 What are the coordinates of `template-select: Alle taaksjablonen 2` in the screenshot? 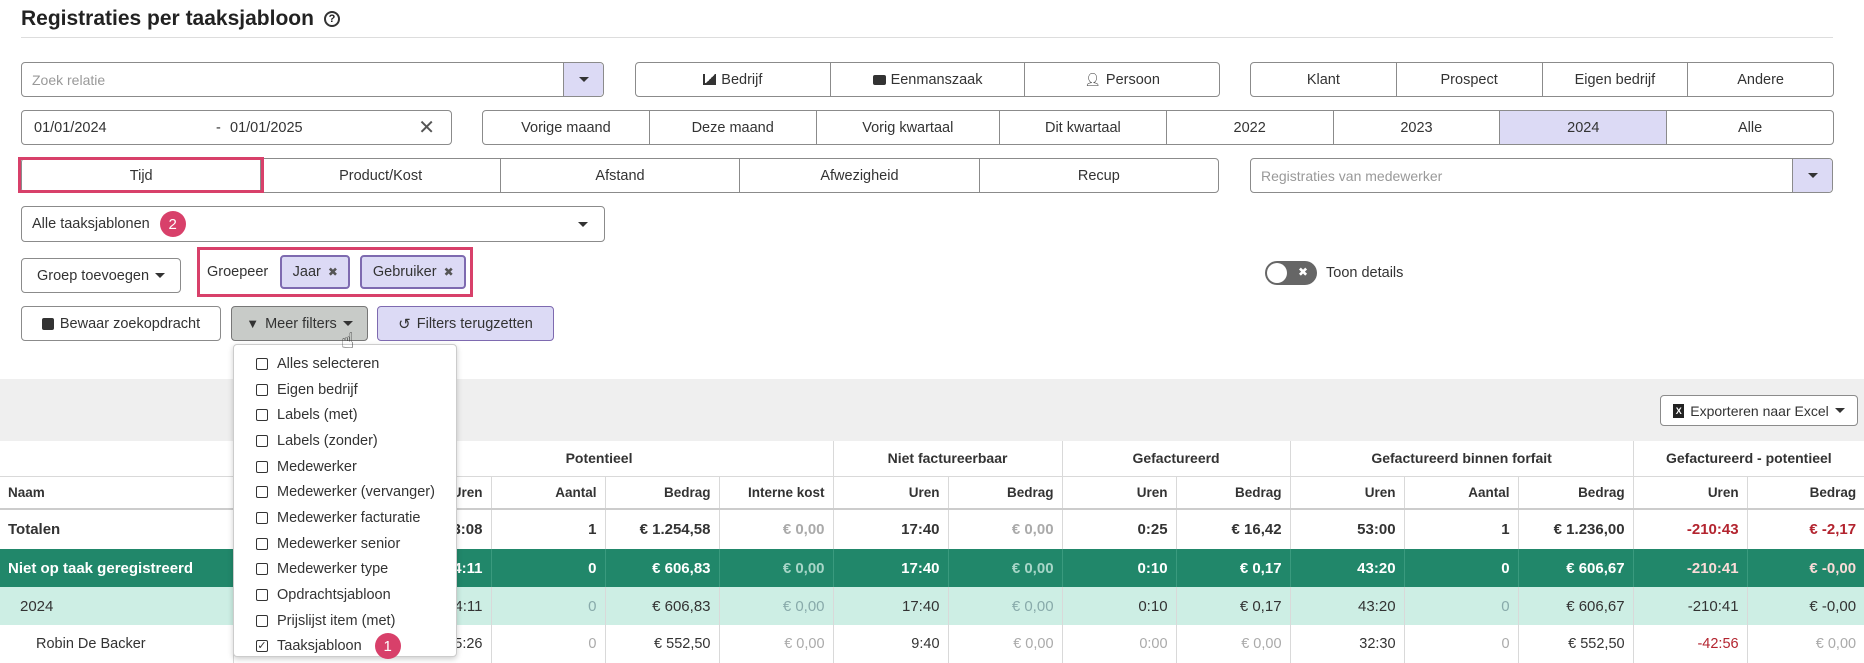 It's located at (313, 224).